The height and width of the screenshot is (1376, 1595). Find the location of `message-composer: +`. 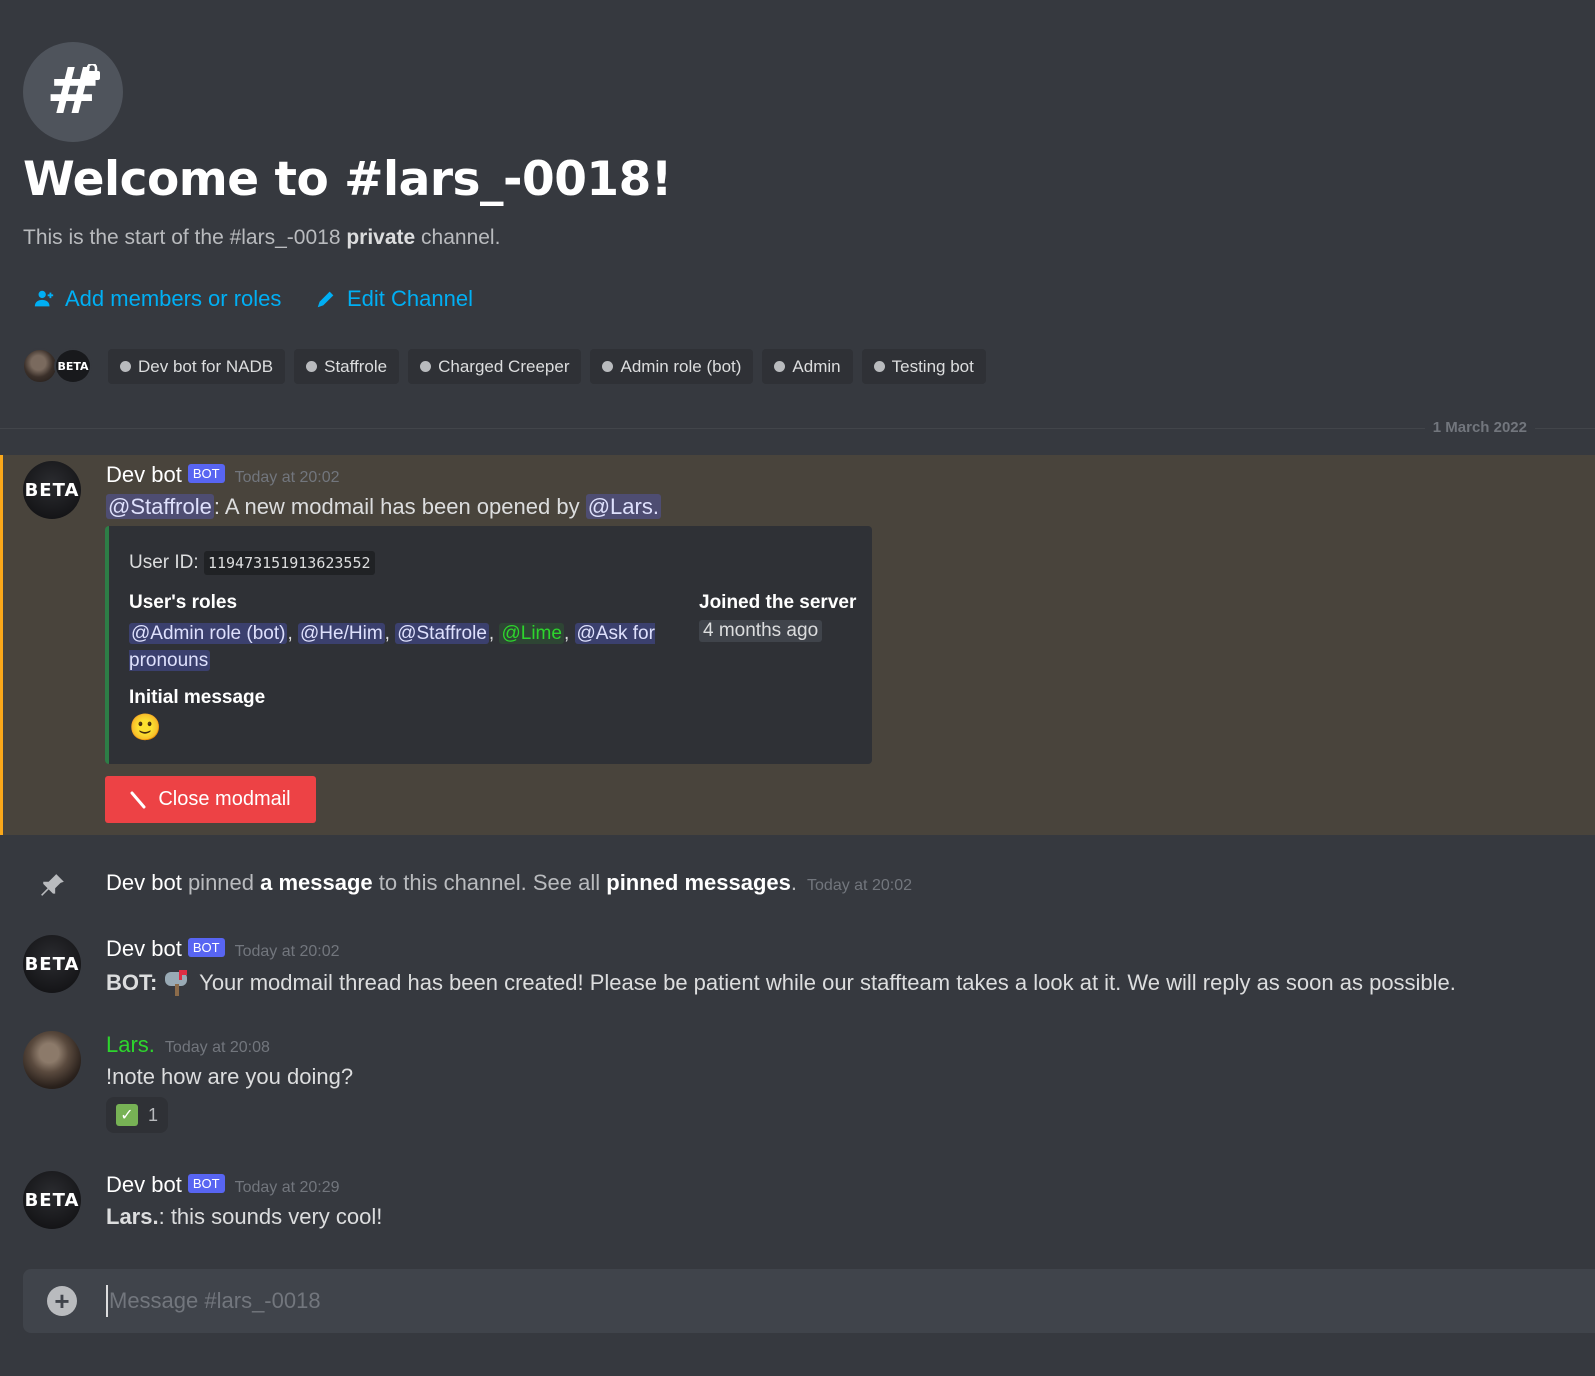

message-composer: + is located at coordinates (809, 1301).